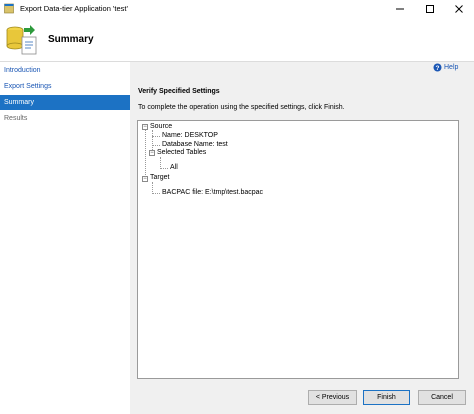 The height and width of the screenshot is (414, 474). What do you see at coordinates (145, 179) in the screenshot?
I see `collapse-target-toggle: −` at bounding box center [145, 179].